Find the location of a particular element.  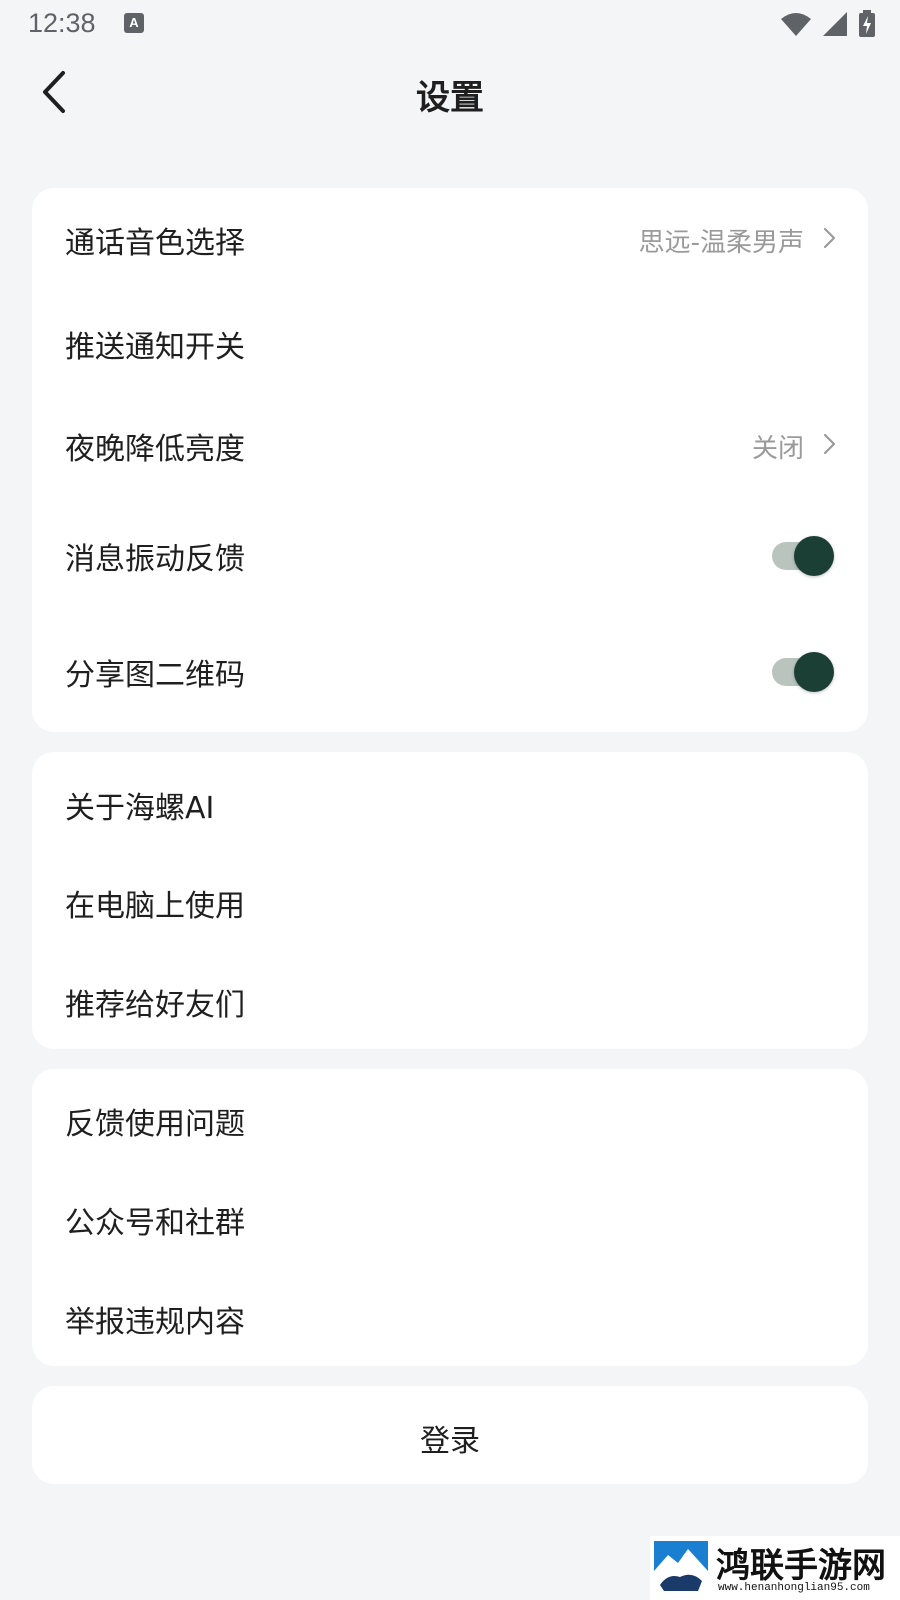

row-label: 公众号和社群 is located at coordinates (155, 1223).